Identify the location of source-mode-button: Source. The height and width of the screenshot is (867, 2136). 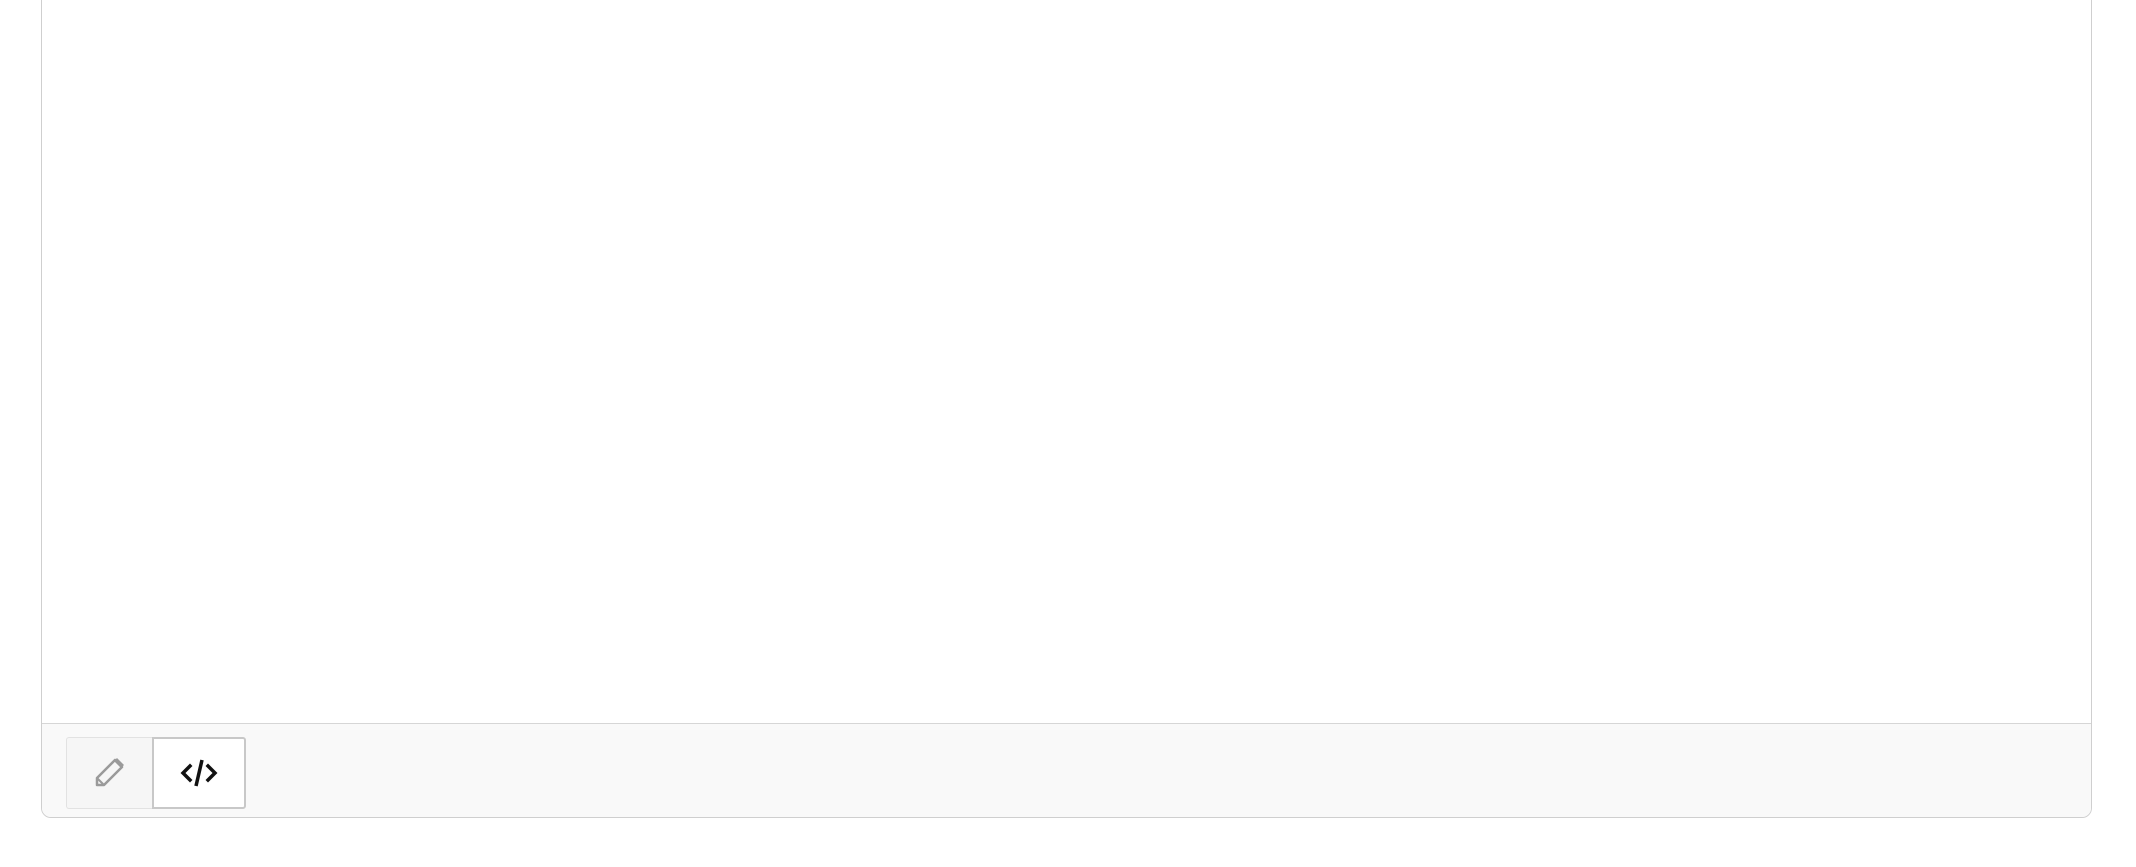
(199, 773).